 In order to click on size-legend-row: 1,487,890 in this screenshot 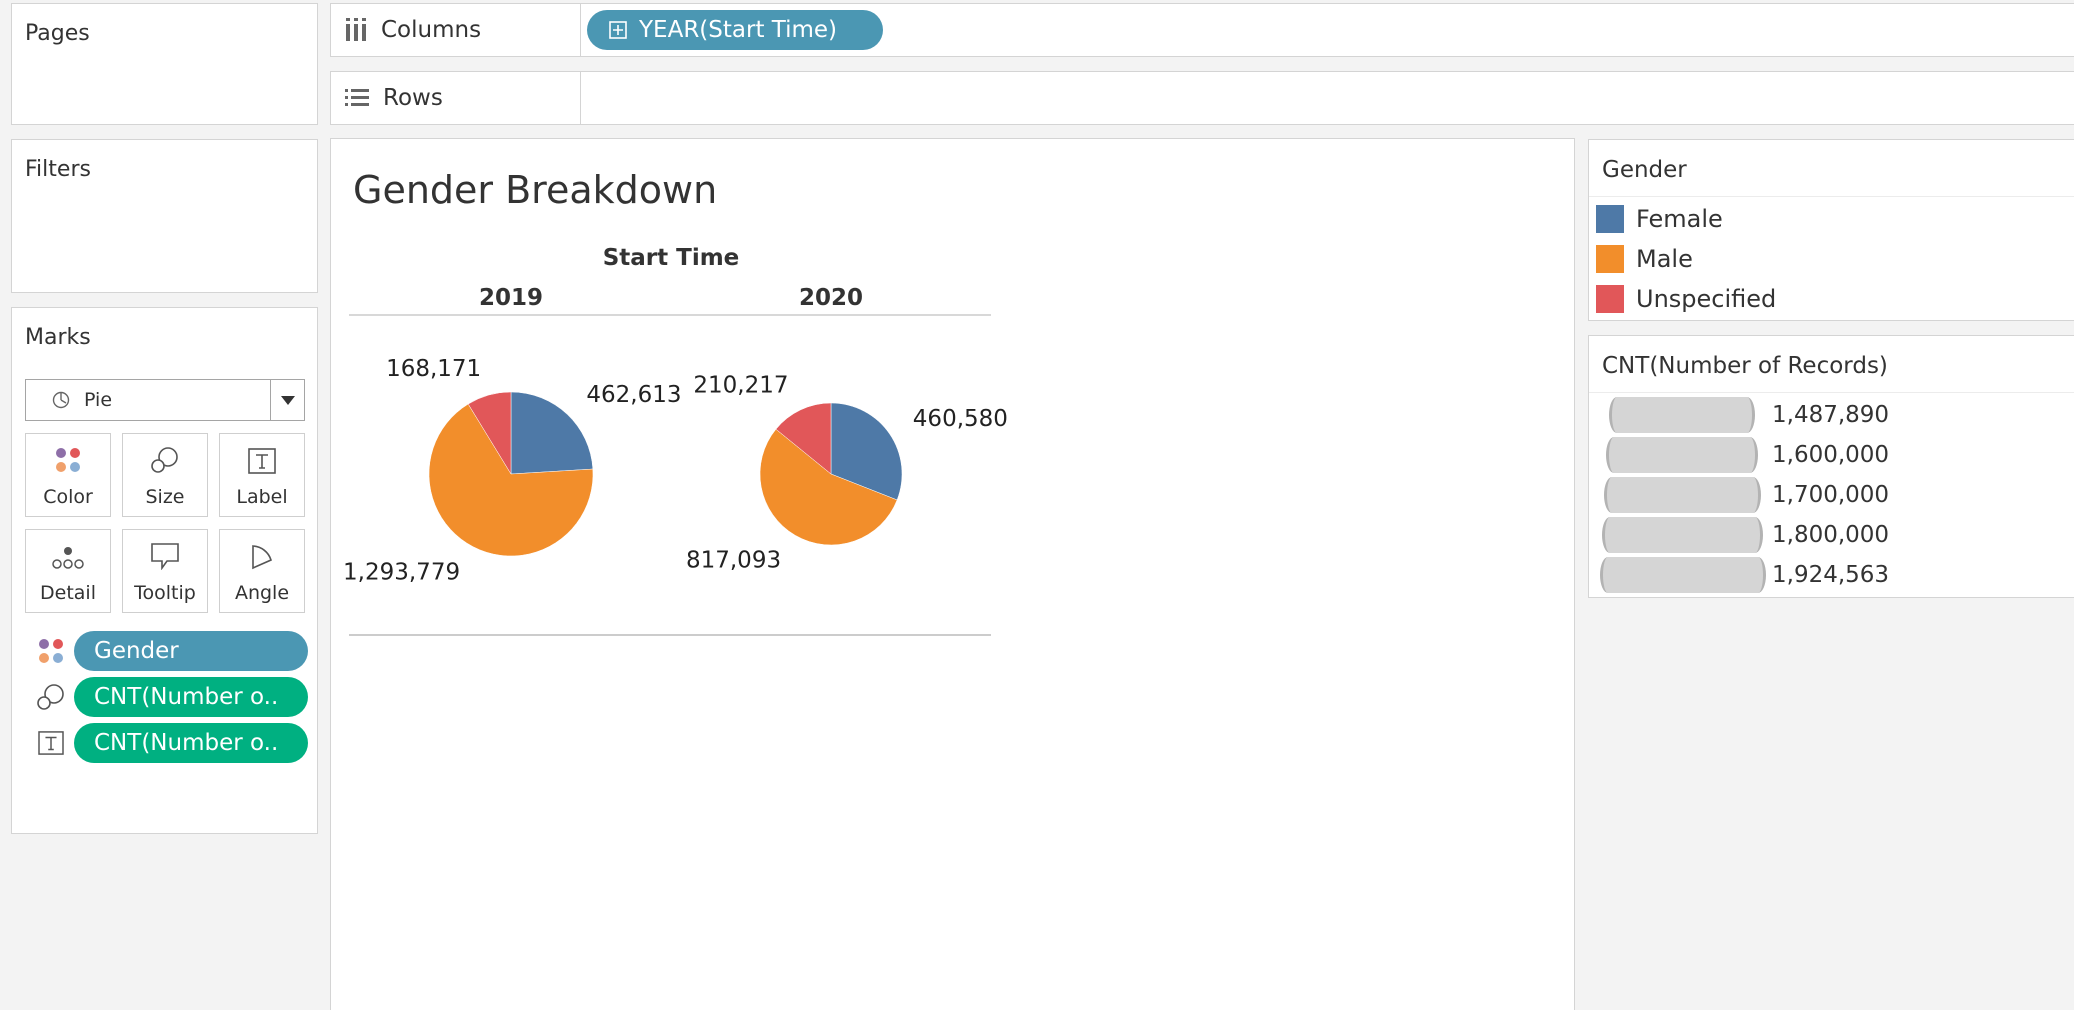, I will do `click(1834, 415)`.